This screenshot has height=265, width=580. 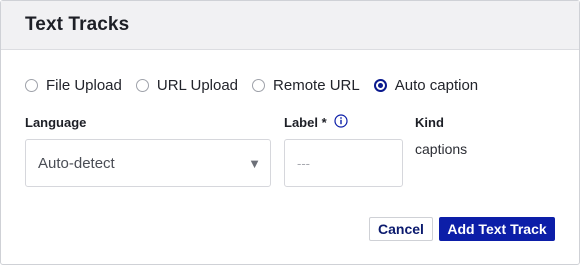 I want to click on kind-value: captions, so click(x=441, y=149).